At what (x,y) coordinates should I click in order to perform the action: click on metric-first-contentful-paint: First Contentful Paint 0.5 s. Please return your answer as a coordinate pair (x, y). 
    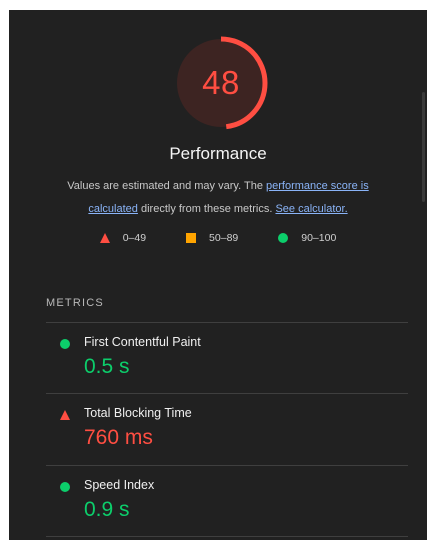
    Looking at the image, I should click on (227, 358).